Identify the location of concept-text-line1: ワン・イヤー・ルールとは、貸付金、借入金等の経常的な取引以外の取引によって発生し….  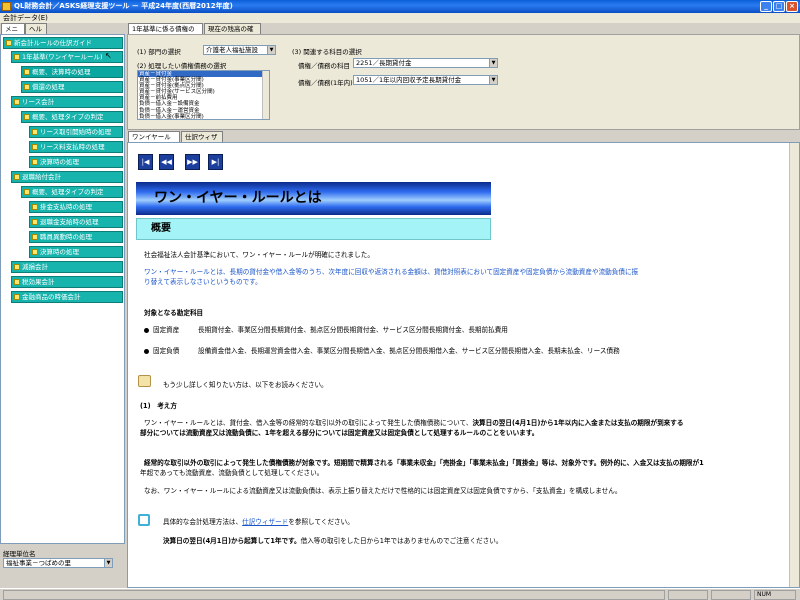
(414, 423).